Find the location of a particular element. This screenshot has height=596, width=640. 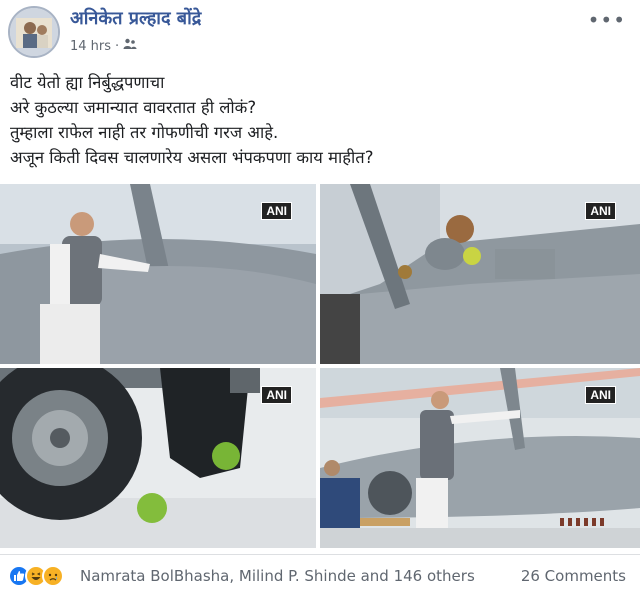

comments-count-link: 26 Comments is located at coordinates (573, 576).